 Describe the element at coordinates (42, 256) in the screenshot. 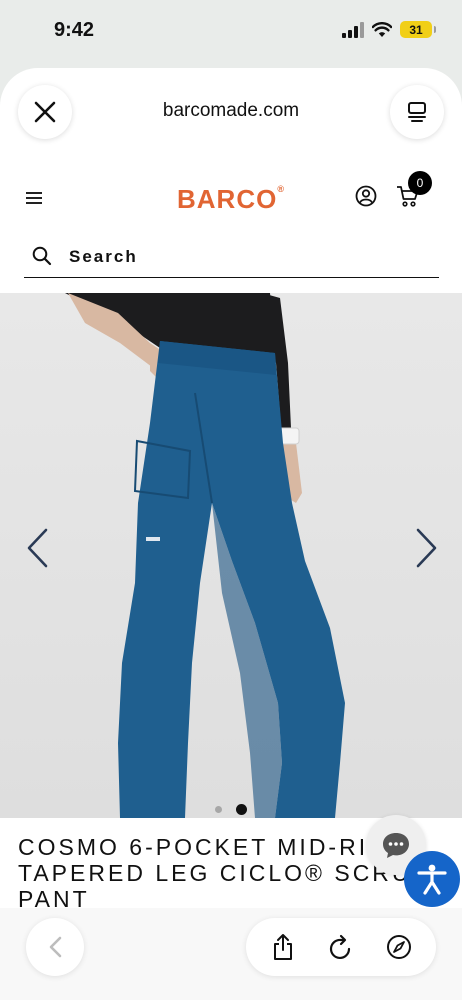

I see `search-icon` at that location.